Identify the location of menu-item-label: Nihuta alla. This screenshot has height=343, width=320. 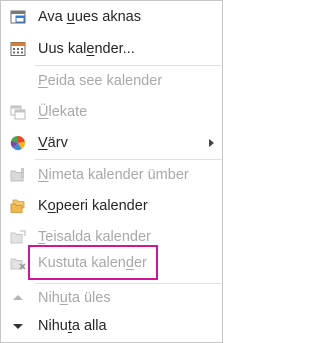
(72, 326).